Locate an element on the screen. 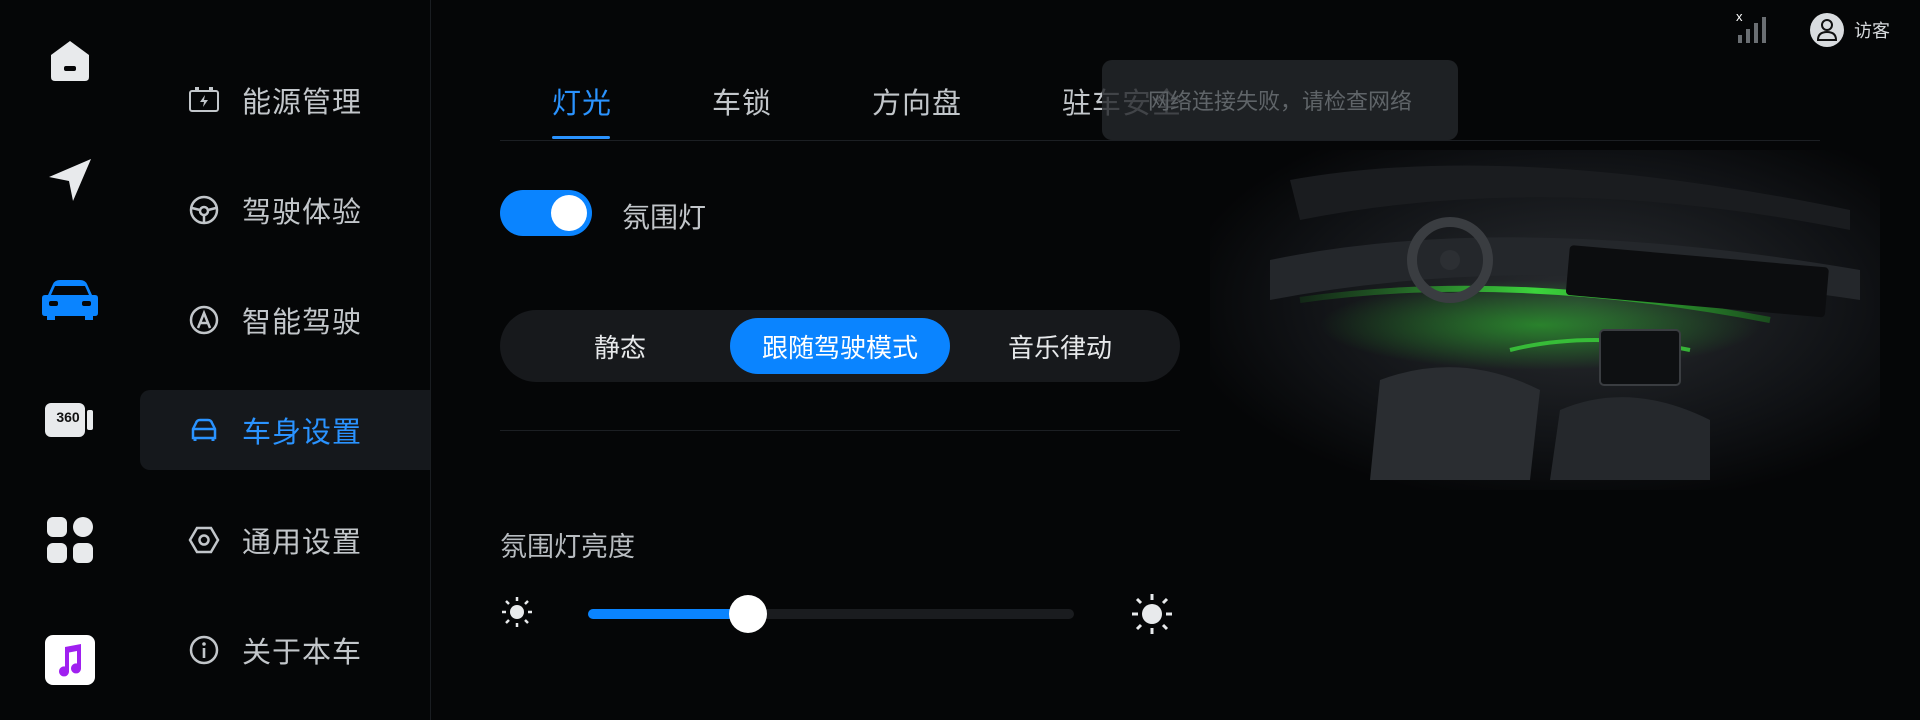 This screenshot has height=720, width=1920. menu-item-body-settings: 车身设置 is located at coordinates (285, 430).